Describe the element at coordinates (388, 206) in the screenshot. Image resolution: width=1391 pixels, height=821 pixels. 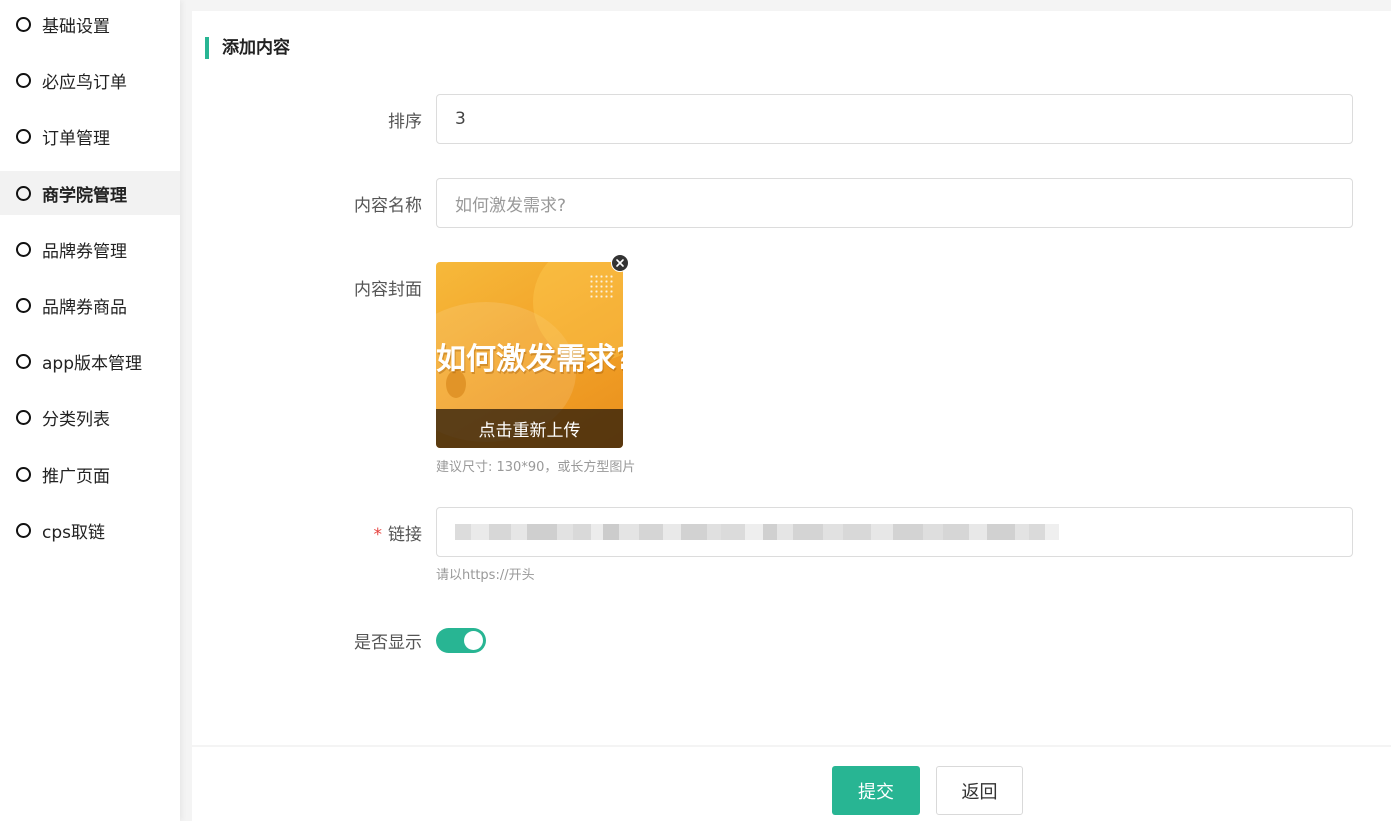
I see `name-label: 内容名称` at that location.